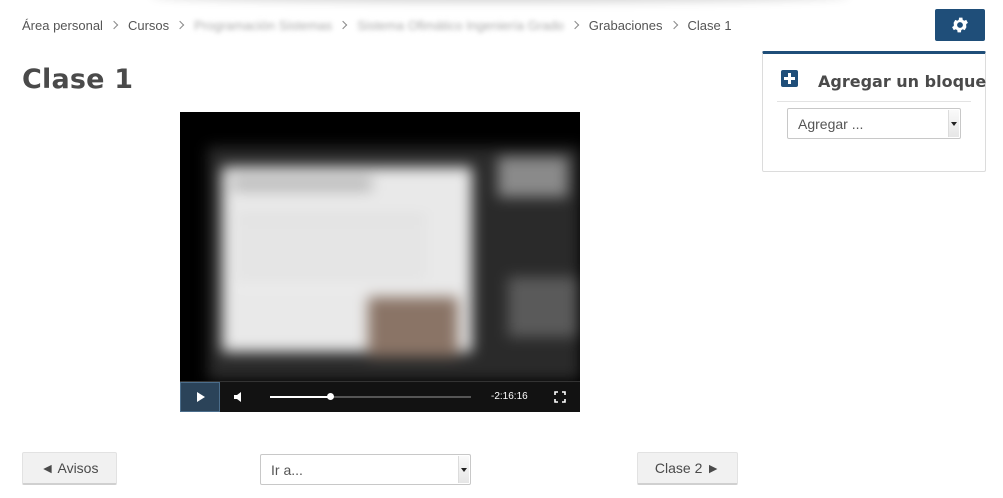 The width and height of the screenshot is (1003, 498). Describe the element at coordinates (78, 79) in the screenshot. I see `page-title: Clase 1` at that location.